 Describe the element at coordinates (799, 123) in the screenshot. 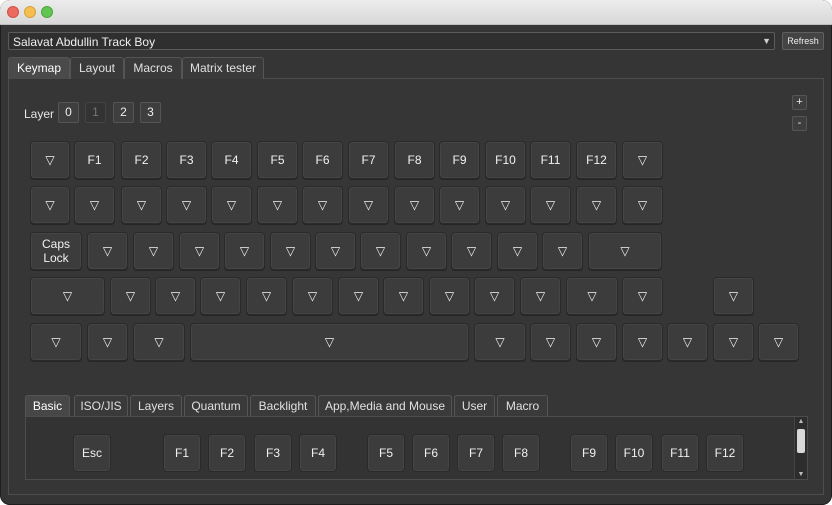

I see `remove-layer-button: -` at that location.